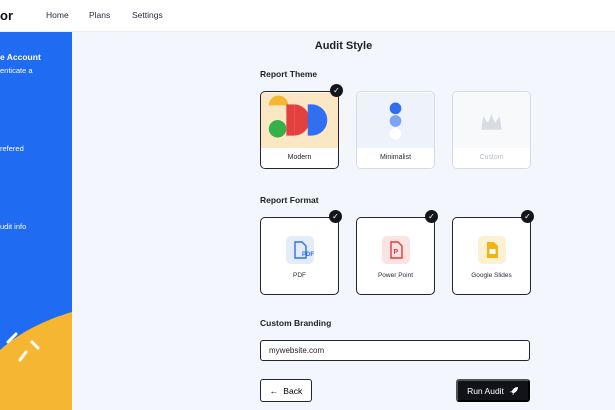 Image resolution: width=615 pixels, height=410 pixels. Describe the element at coordinates (20, 57) in the screenshot. I see `step-title-create-account: e Account` at that location.